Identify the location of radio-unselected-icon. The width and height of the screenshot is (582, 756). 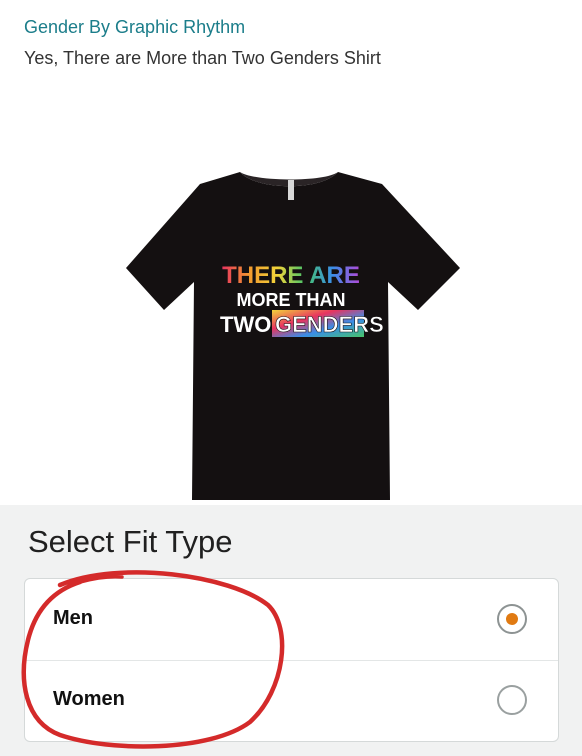
(512, 700).